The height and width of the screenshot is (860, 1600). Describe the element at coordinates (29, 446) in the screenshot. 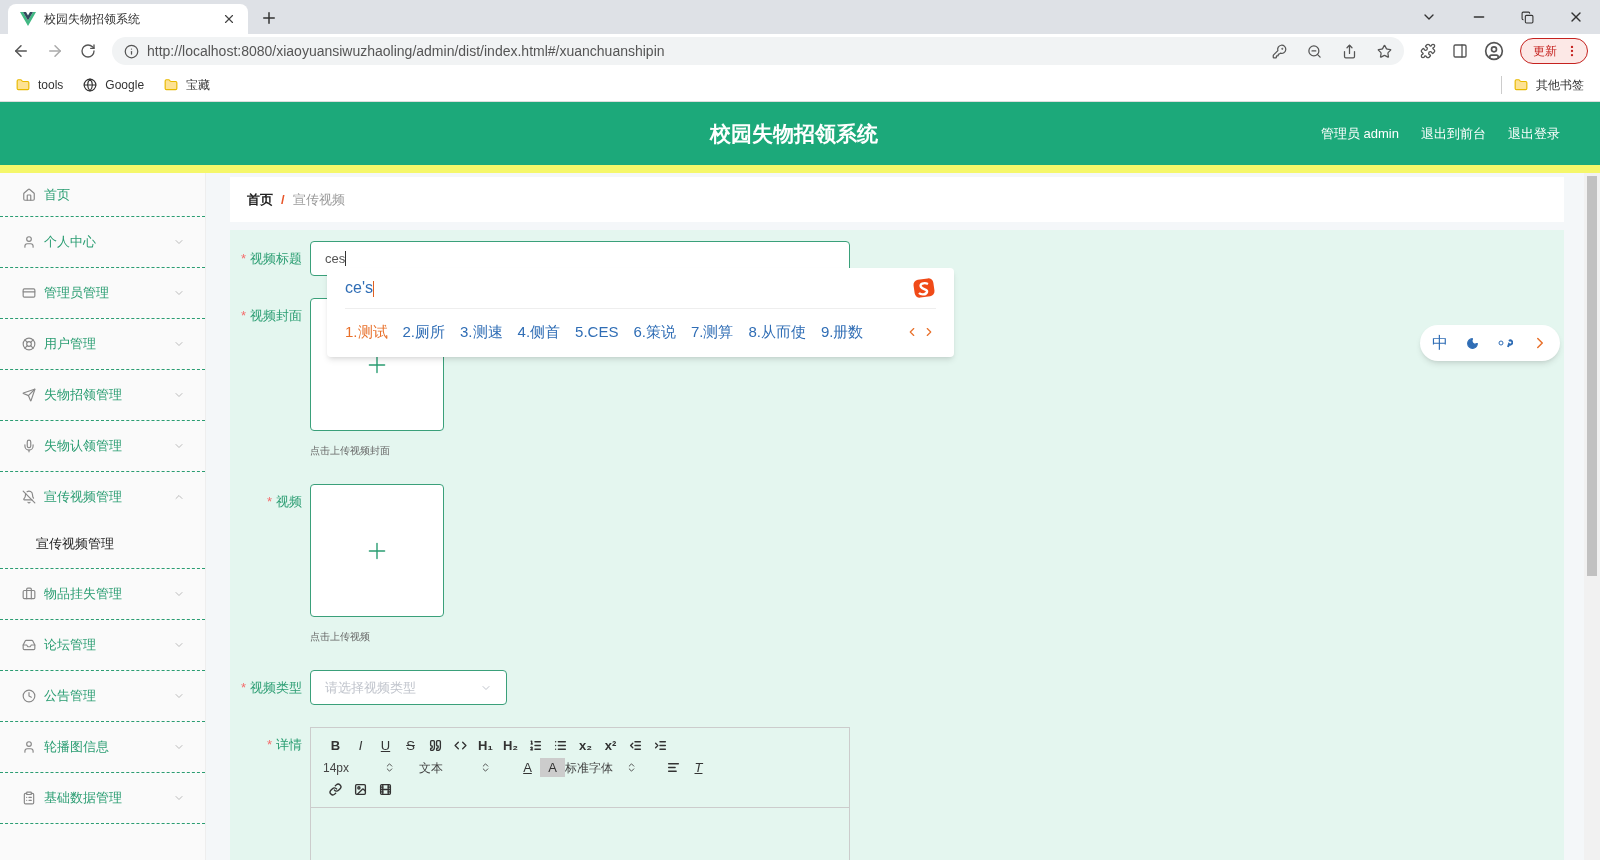

I see `microphone-icon` at that location.